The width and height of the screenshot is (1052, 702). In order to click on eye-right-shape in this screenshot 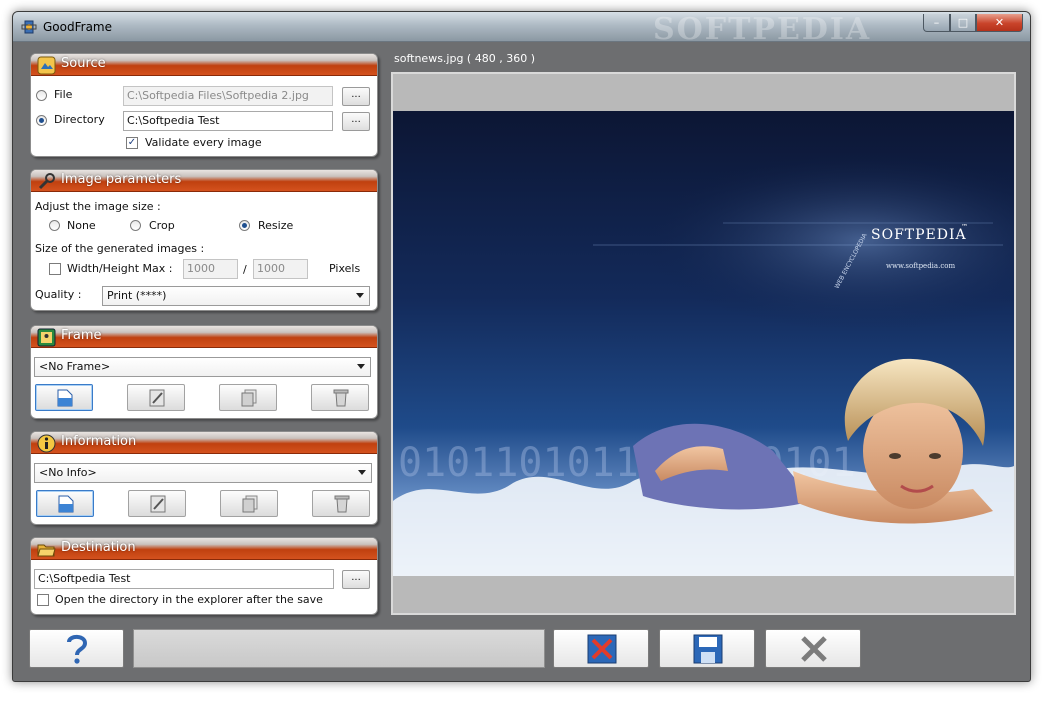, I will do `click(935, 456)`.